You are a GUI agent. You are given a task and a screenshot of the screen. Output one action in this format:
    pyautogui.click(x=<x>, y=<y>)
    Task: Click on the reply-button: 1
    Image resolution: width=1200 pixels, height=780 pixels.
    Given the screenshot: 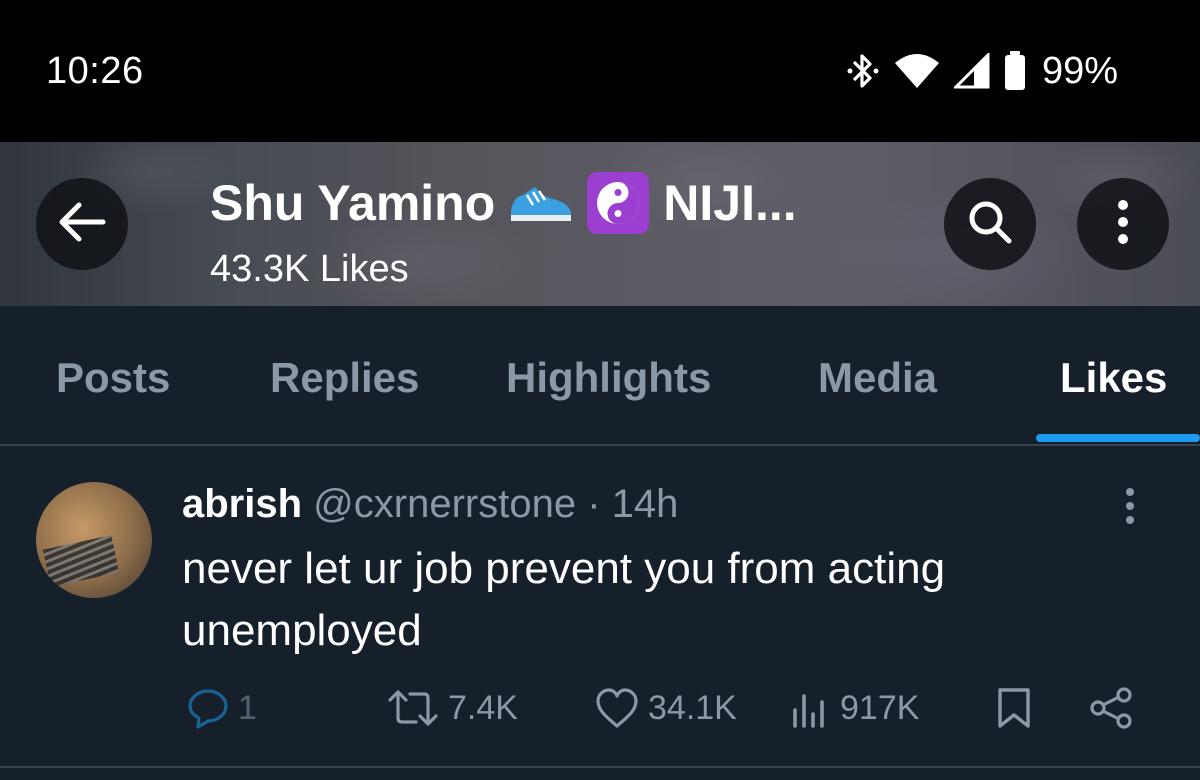 What is the action you would take?
    pyautogui.click(x=221, y=708)
    